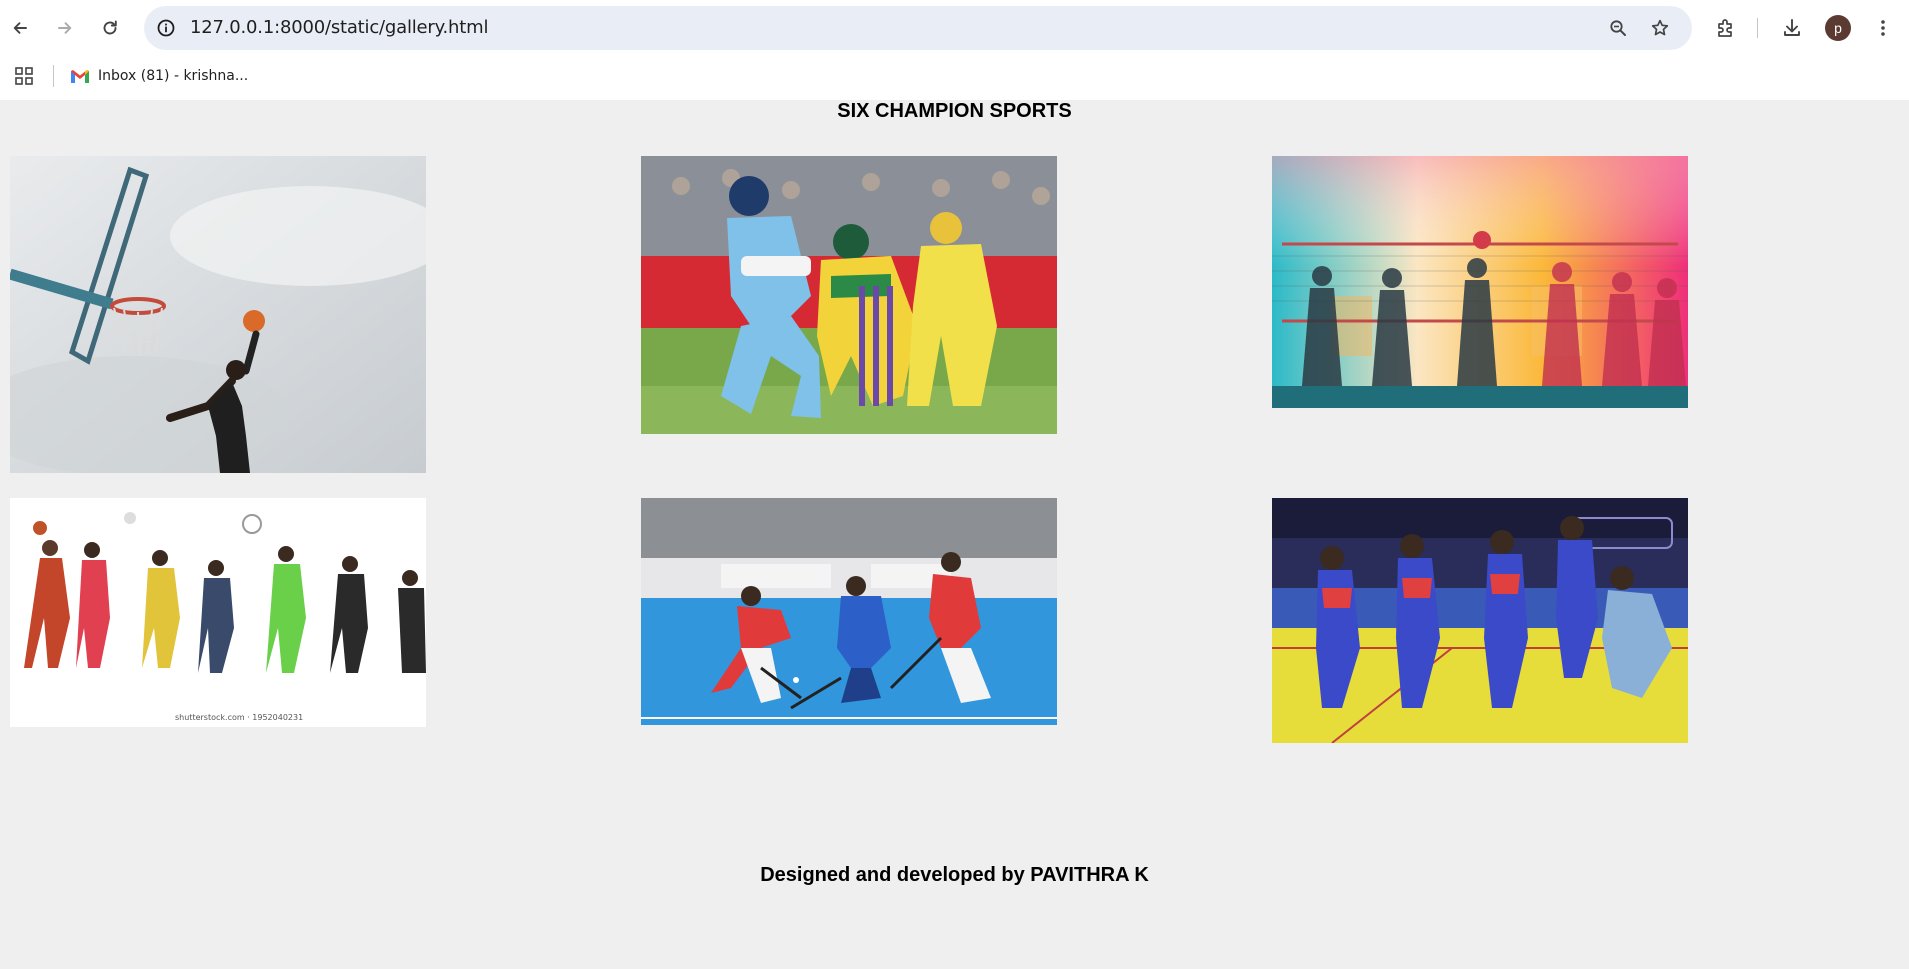  Describe the element at coordinates (239, 717) in the screenshot. I see `shutterstock-watermark: shutterstock.com · 1952040231` at that location.